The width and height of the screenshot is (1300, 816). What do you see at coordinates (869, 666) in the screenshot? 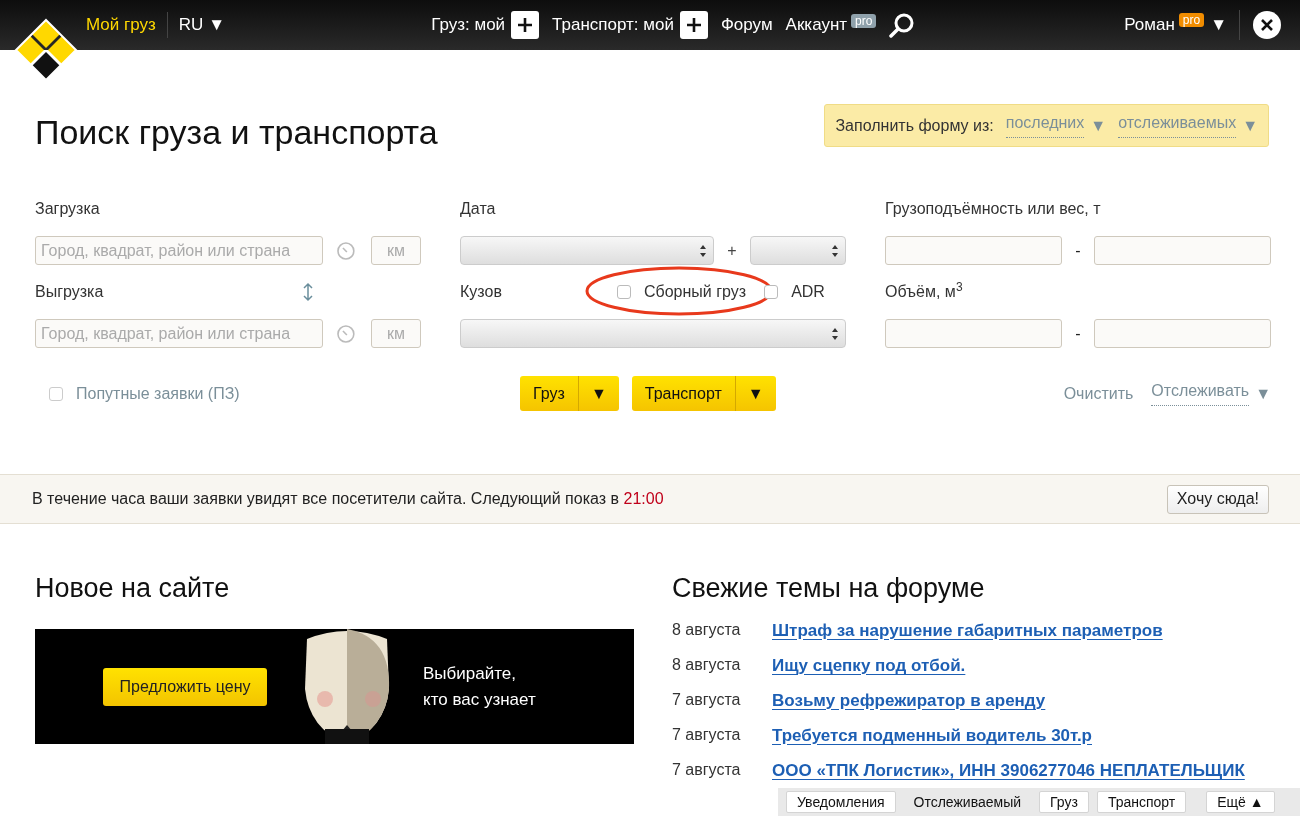
I see `topic-link: Ищу сцепку под отбой.` at bounding box center [869, 666].